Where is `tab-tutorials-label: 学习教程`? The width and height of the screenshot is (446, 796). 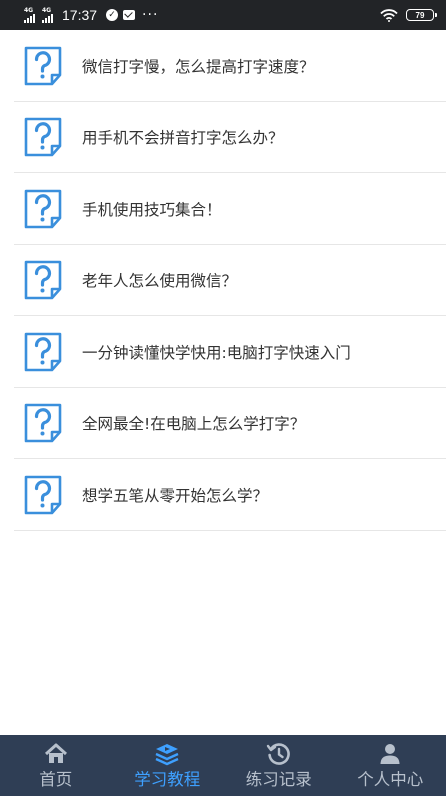 tab-tutorials-label: 学习教程 is located at coordinates (167, 779).